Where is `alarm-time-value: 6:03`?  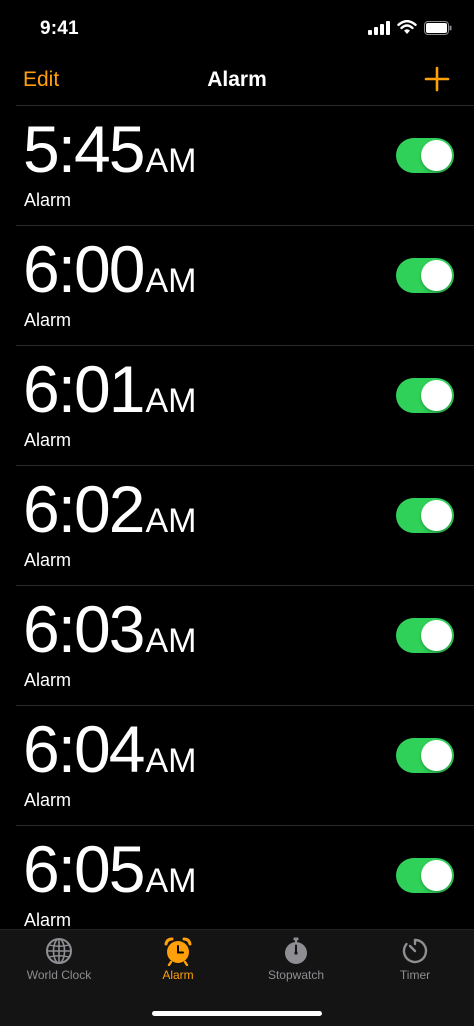 alarm-time-value: 6:03 is located at coordinates (84, 629).